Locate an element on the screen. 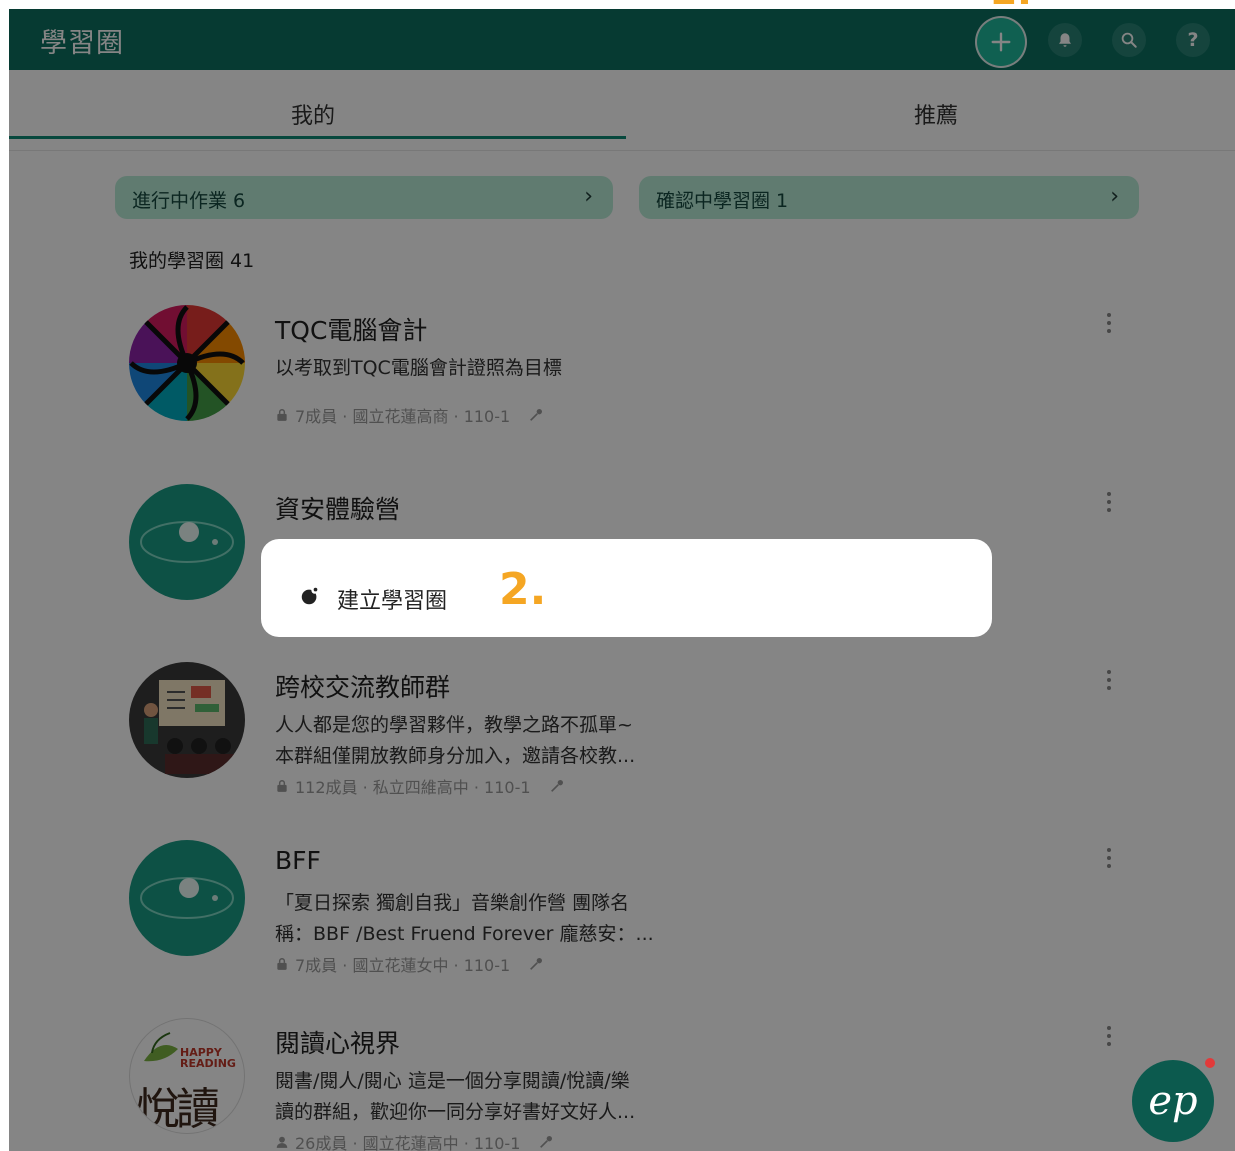 The image size is (1235, 1151). step-marker-2: 2. is located at coordinates (523, 589).